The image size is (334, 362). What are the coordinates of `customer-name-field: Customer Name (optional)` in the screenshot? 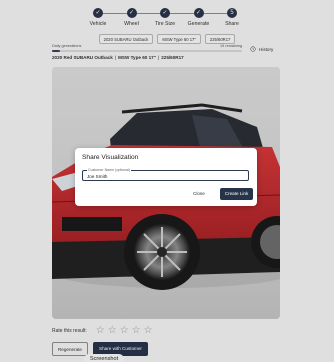 It's located at (165, 174).